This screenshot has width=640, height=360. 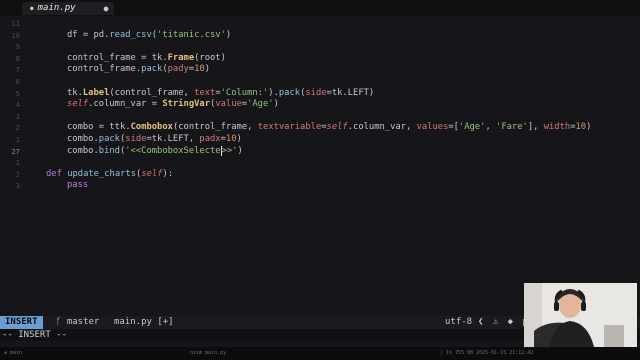 I want to click on code-line: 2 def update_charts(self):, so click(x=320, y=175).